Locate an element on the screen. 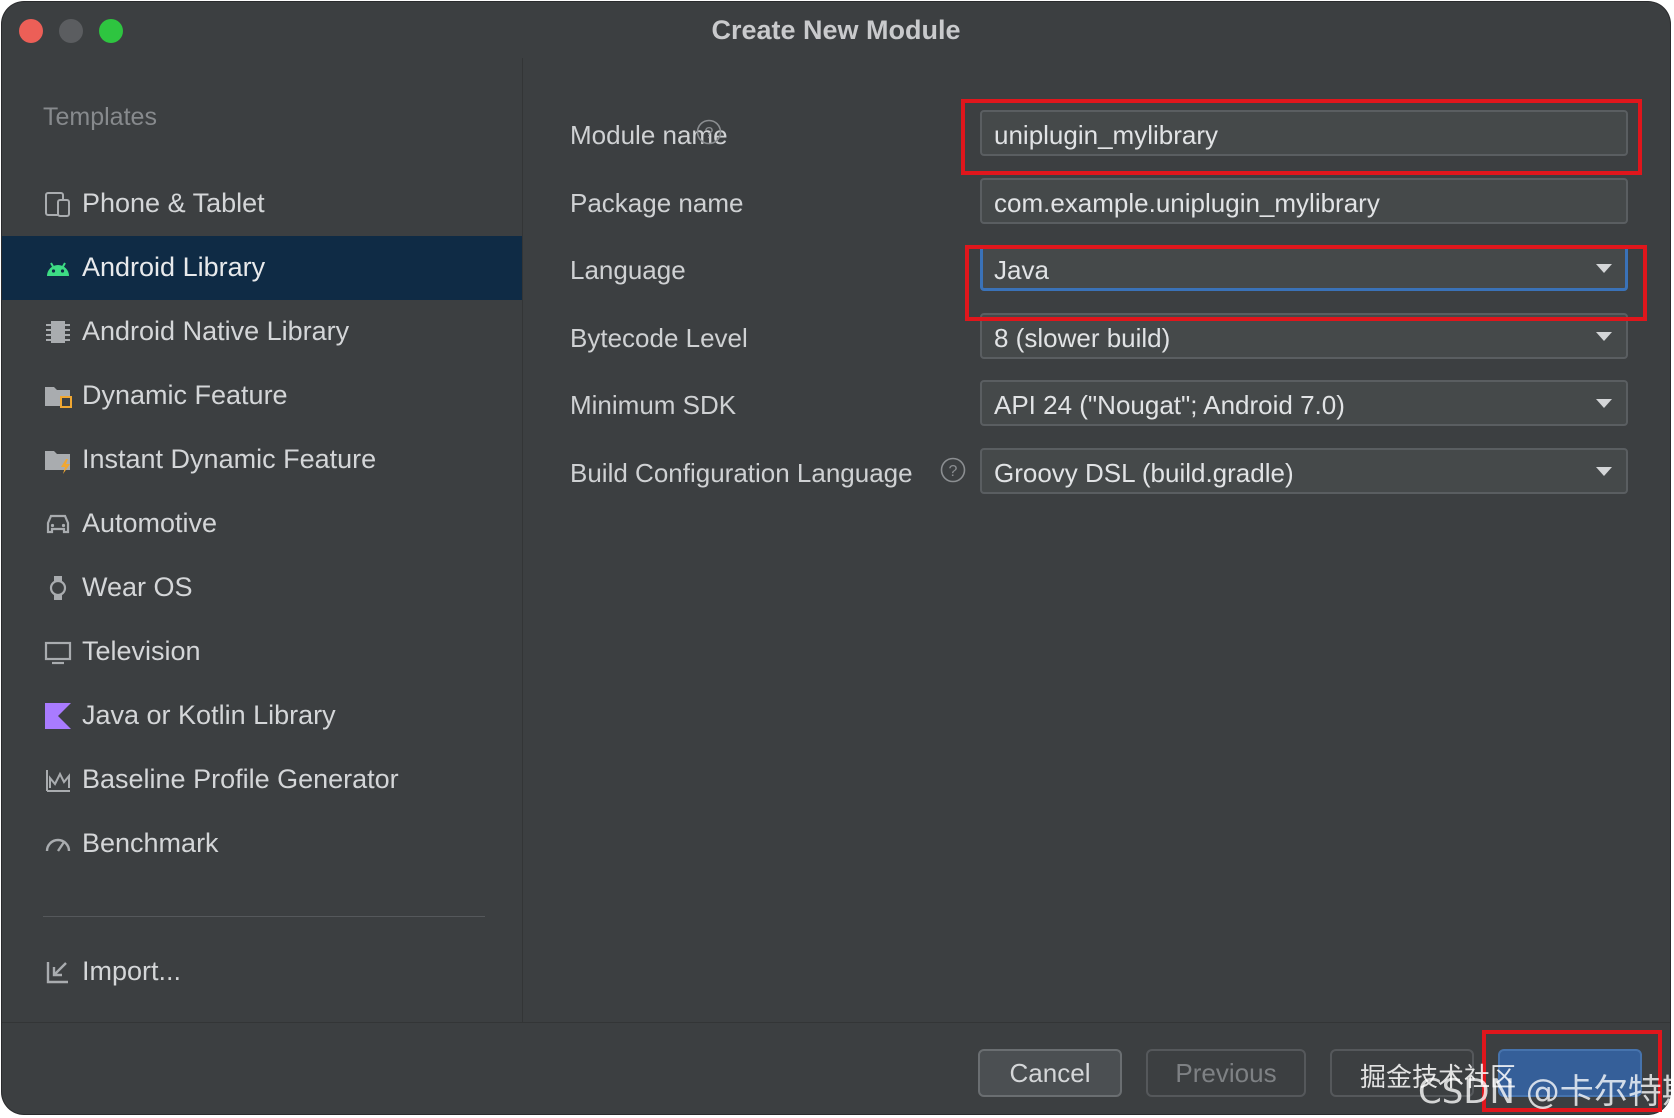  sidebar-item-label: Benchmark is located at coordinates (150, 843).